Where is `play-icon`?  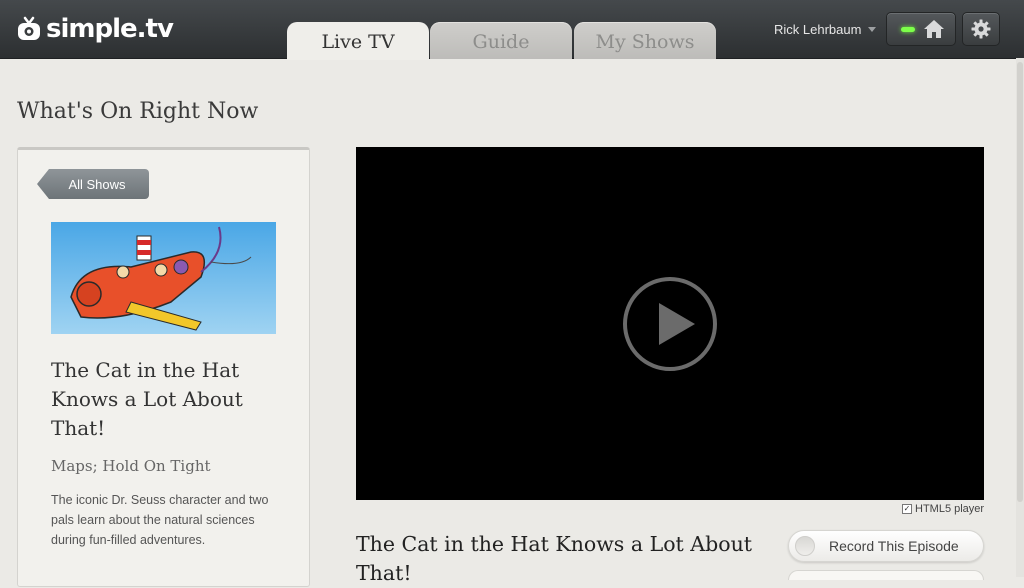 play-icon is located at coordinates (670, 324).